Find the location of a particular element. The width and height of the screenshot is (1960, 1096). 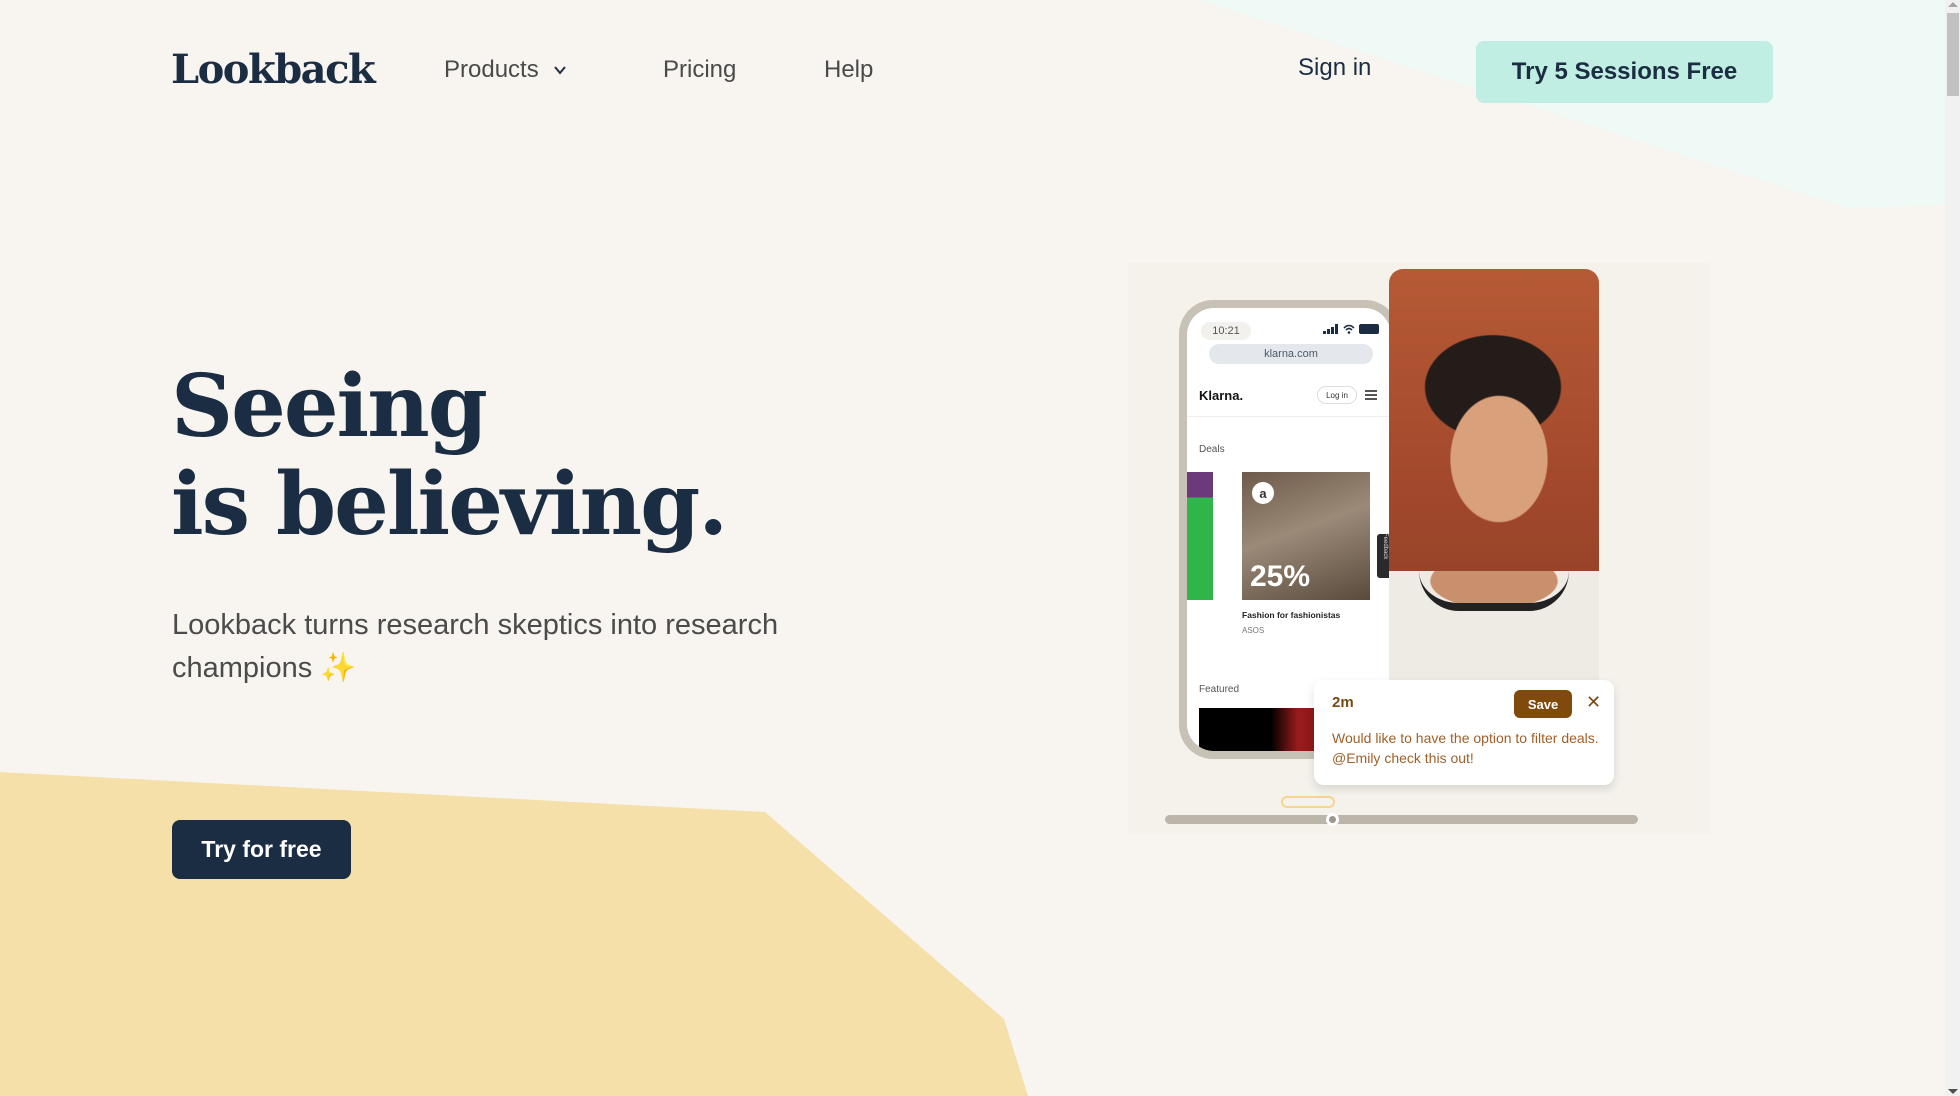

participant-video is located at coordinates (1494, 475).